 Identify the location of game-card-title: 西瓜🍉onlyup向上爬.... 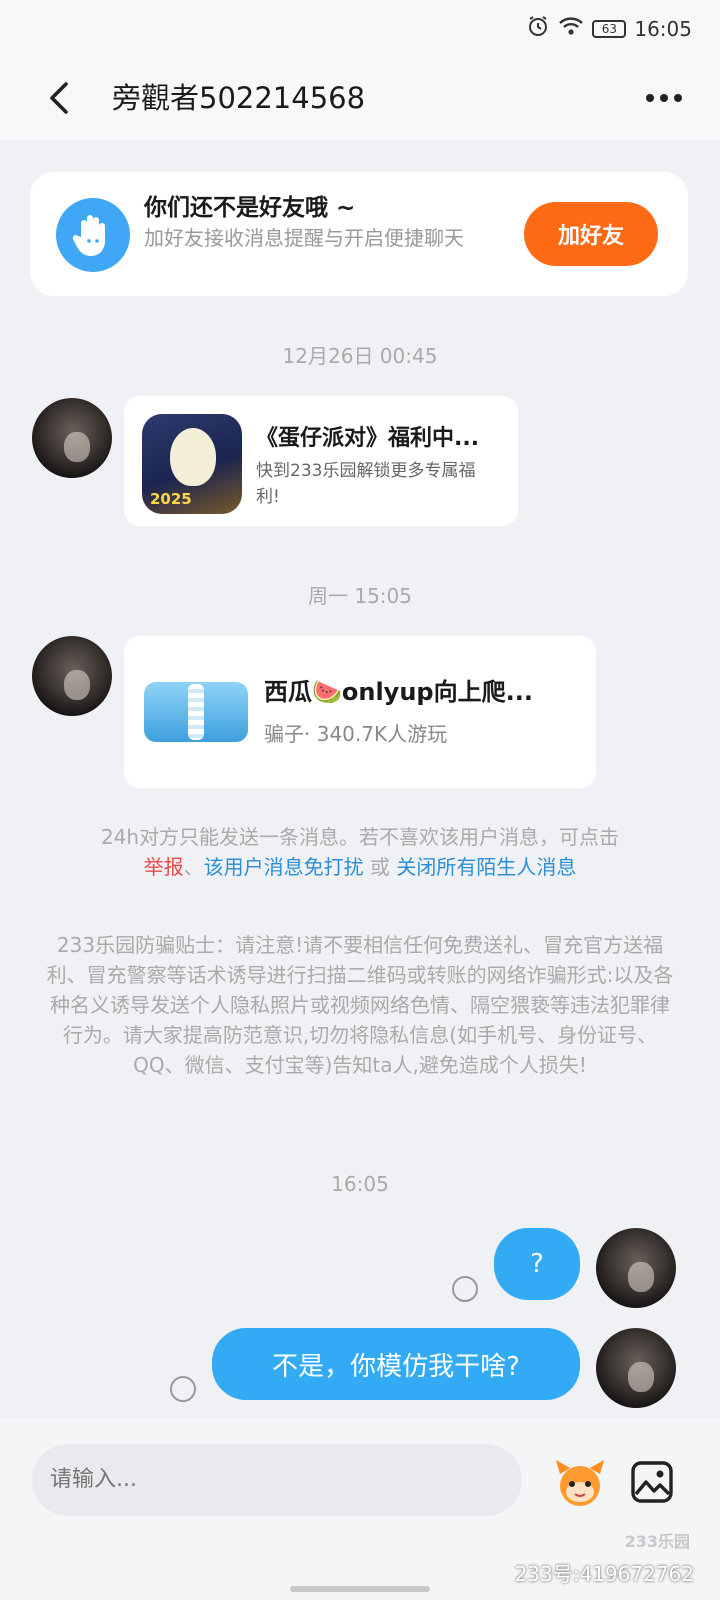
(398, 692).